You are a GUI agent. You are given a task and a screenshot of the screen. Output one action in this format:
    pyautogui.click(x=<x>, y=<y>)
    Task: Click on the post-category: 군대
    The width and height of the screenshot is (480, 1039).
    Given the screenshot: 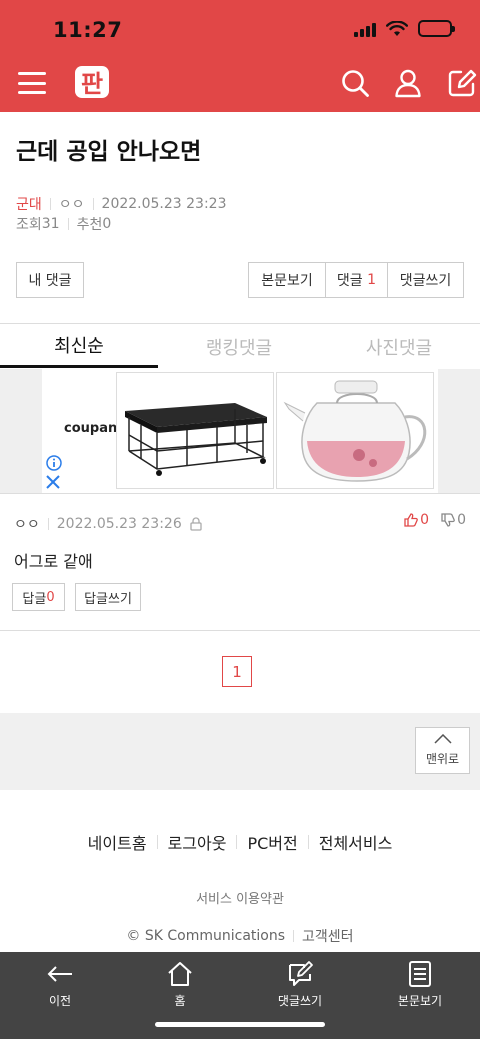 What is the action you would take?
    pyautogui.click(x=29, y=204)
    